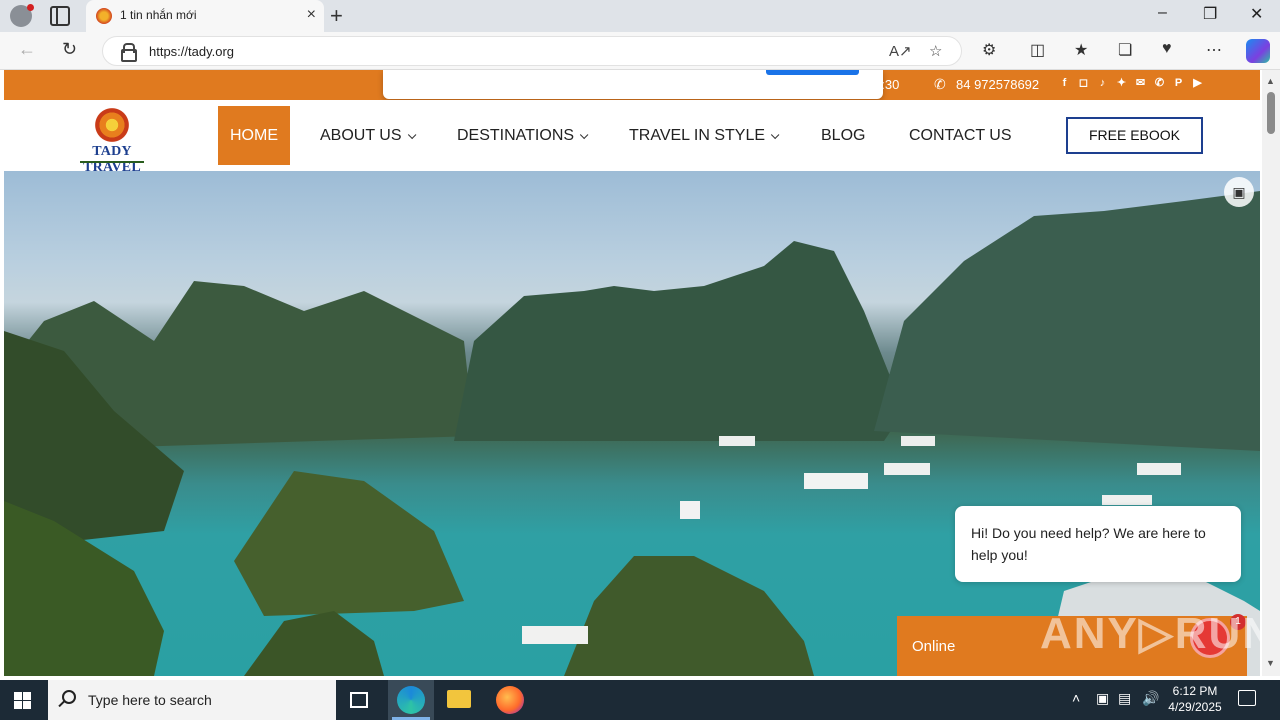  I want to click on nav-about-us: ABOUT US, so click(368, 135).